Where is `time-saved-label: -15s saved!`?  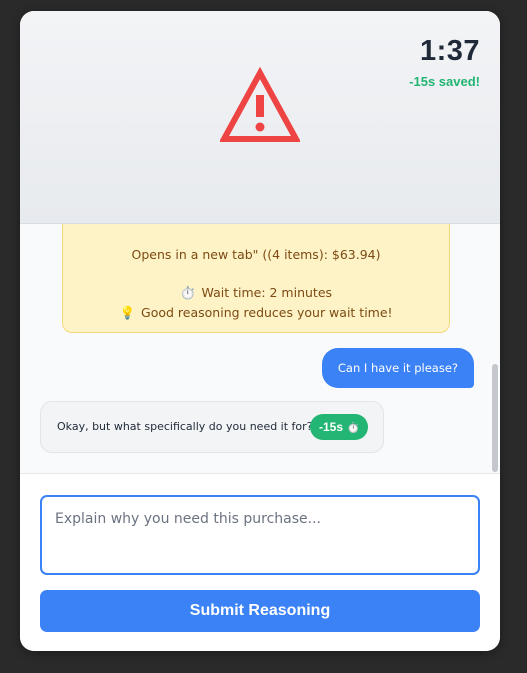 time-saved-label: -15s saved! is located at coordinates (444, 81).